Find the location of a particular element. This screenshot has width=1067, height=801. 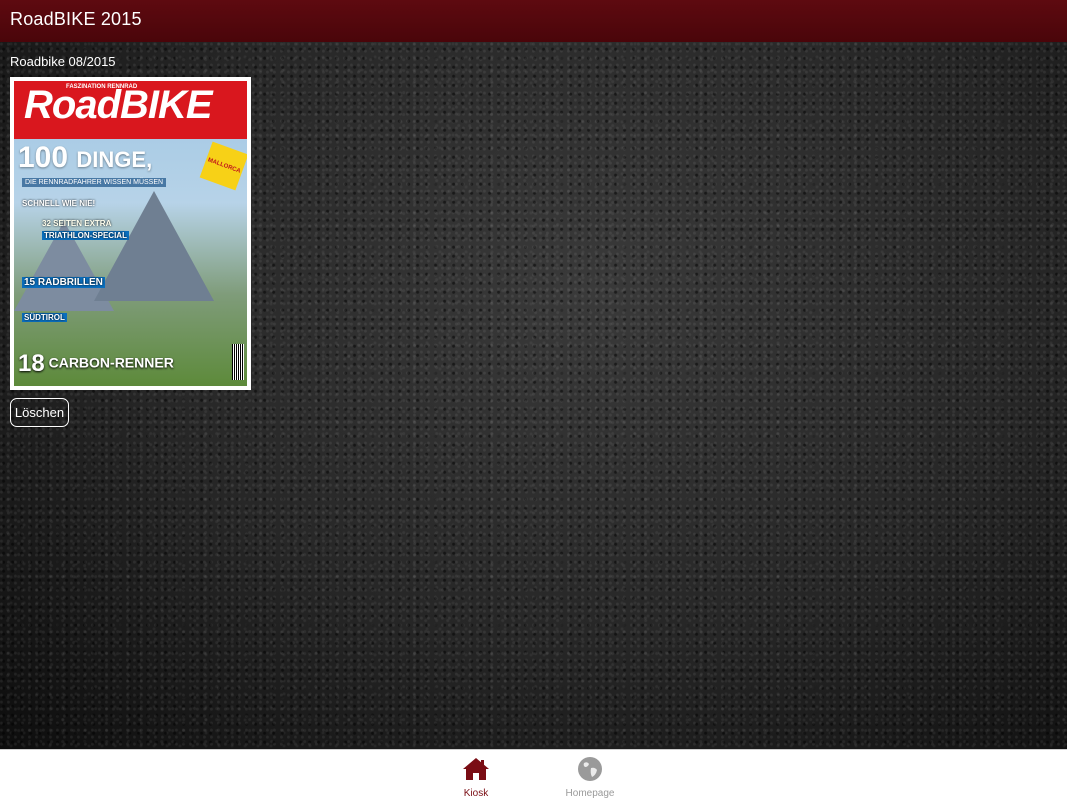

cover-headline-number: 100 is located at coordinates (43, 157).